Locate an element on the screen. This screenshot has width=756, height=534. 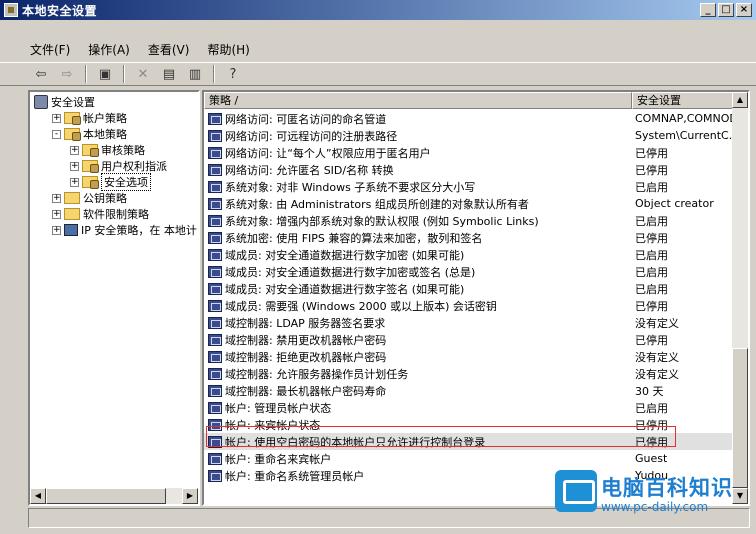
tree-item-label: 公钥策略 is located at coordinates (105, 198).